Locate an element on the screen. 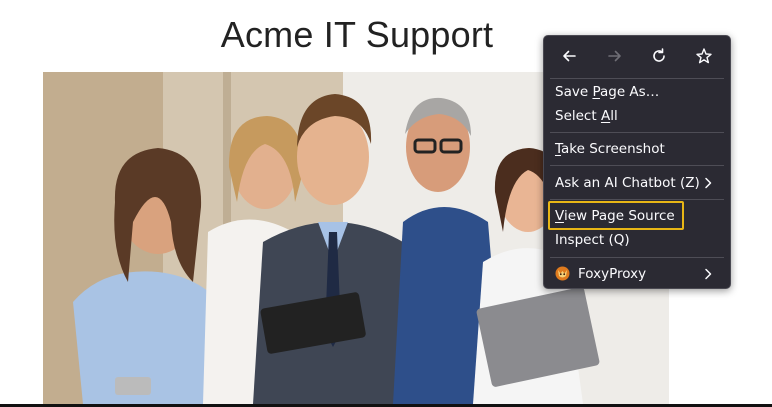 The image size is (772, 407). bookmark-star-icon is located at coordinates (704, 56).